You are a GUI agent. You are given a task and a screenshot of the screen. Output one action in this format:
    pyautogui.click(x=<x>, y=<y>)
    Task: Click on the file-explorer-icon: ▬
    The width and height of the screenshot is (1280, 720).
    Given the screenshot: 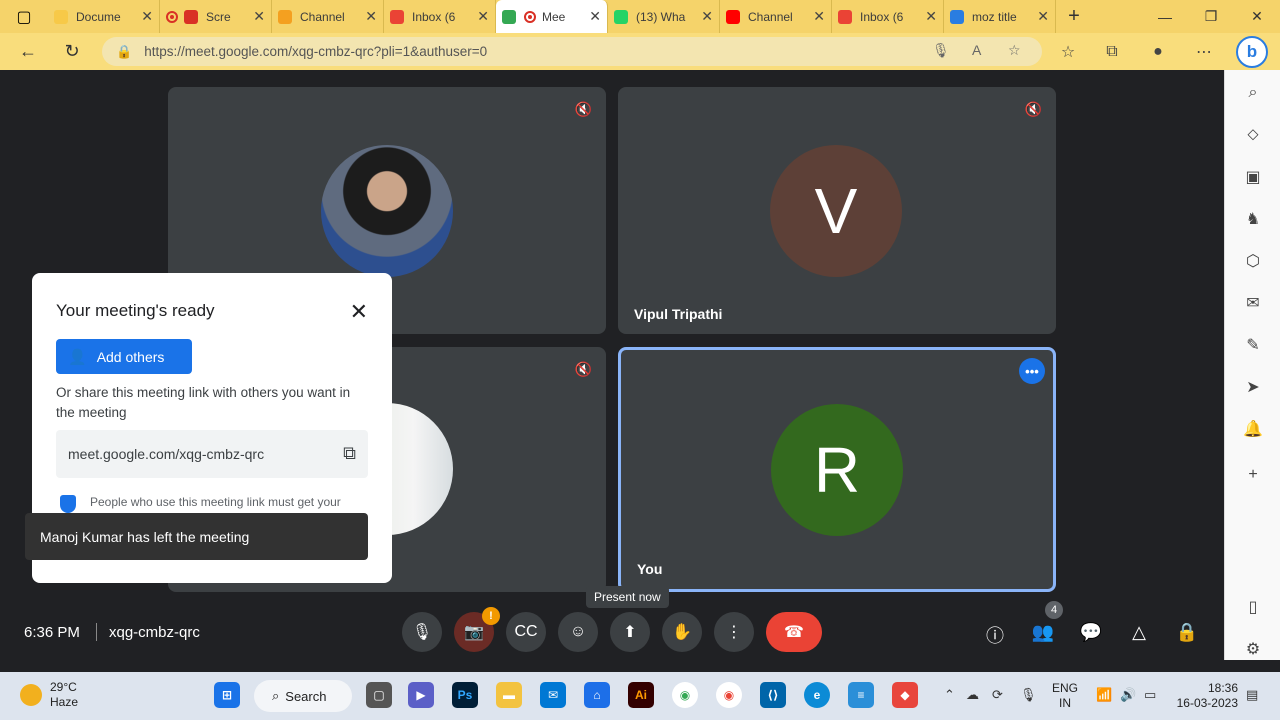 What is the action you would take?
    pyautogui.click(x=509, y=695)
    